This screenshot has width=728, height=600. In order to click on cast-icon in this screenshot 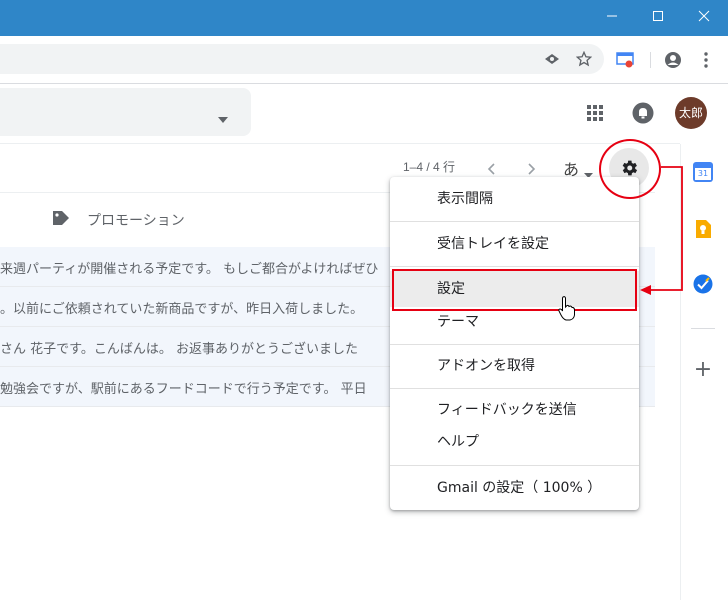, I will do `click(625, 60)`.